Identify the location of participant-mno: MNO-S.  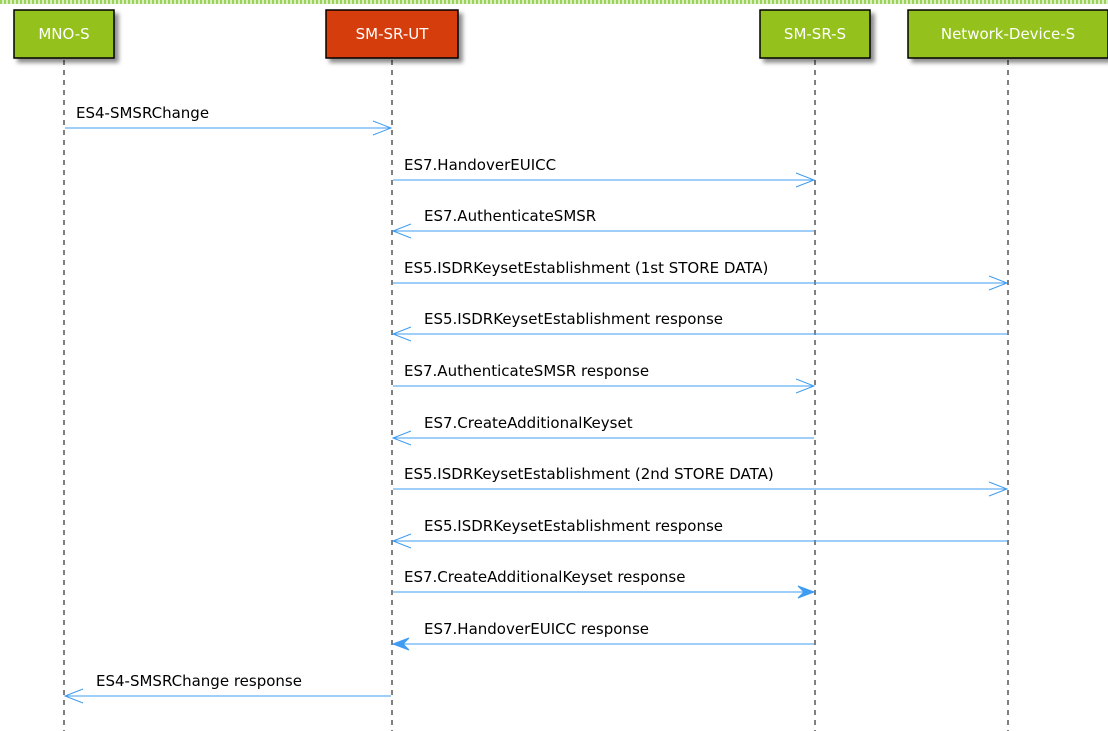
(64, 34).